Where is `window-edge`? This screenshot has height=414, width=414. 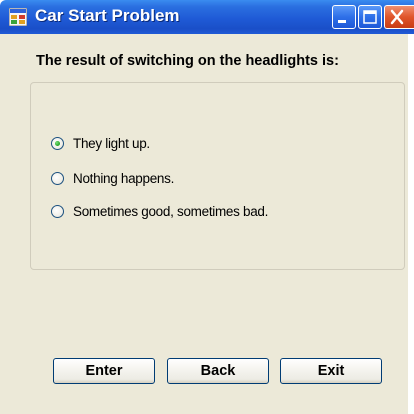
window-edge is located at coordinates (411, 224).